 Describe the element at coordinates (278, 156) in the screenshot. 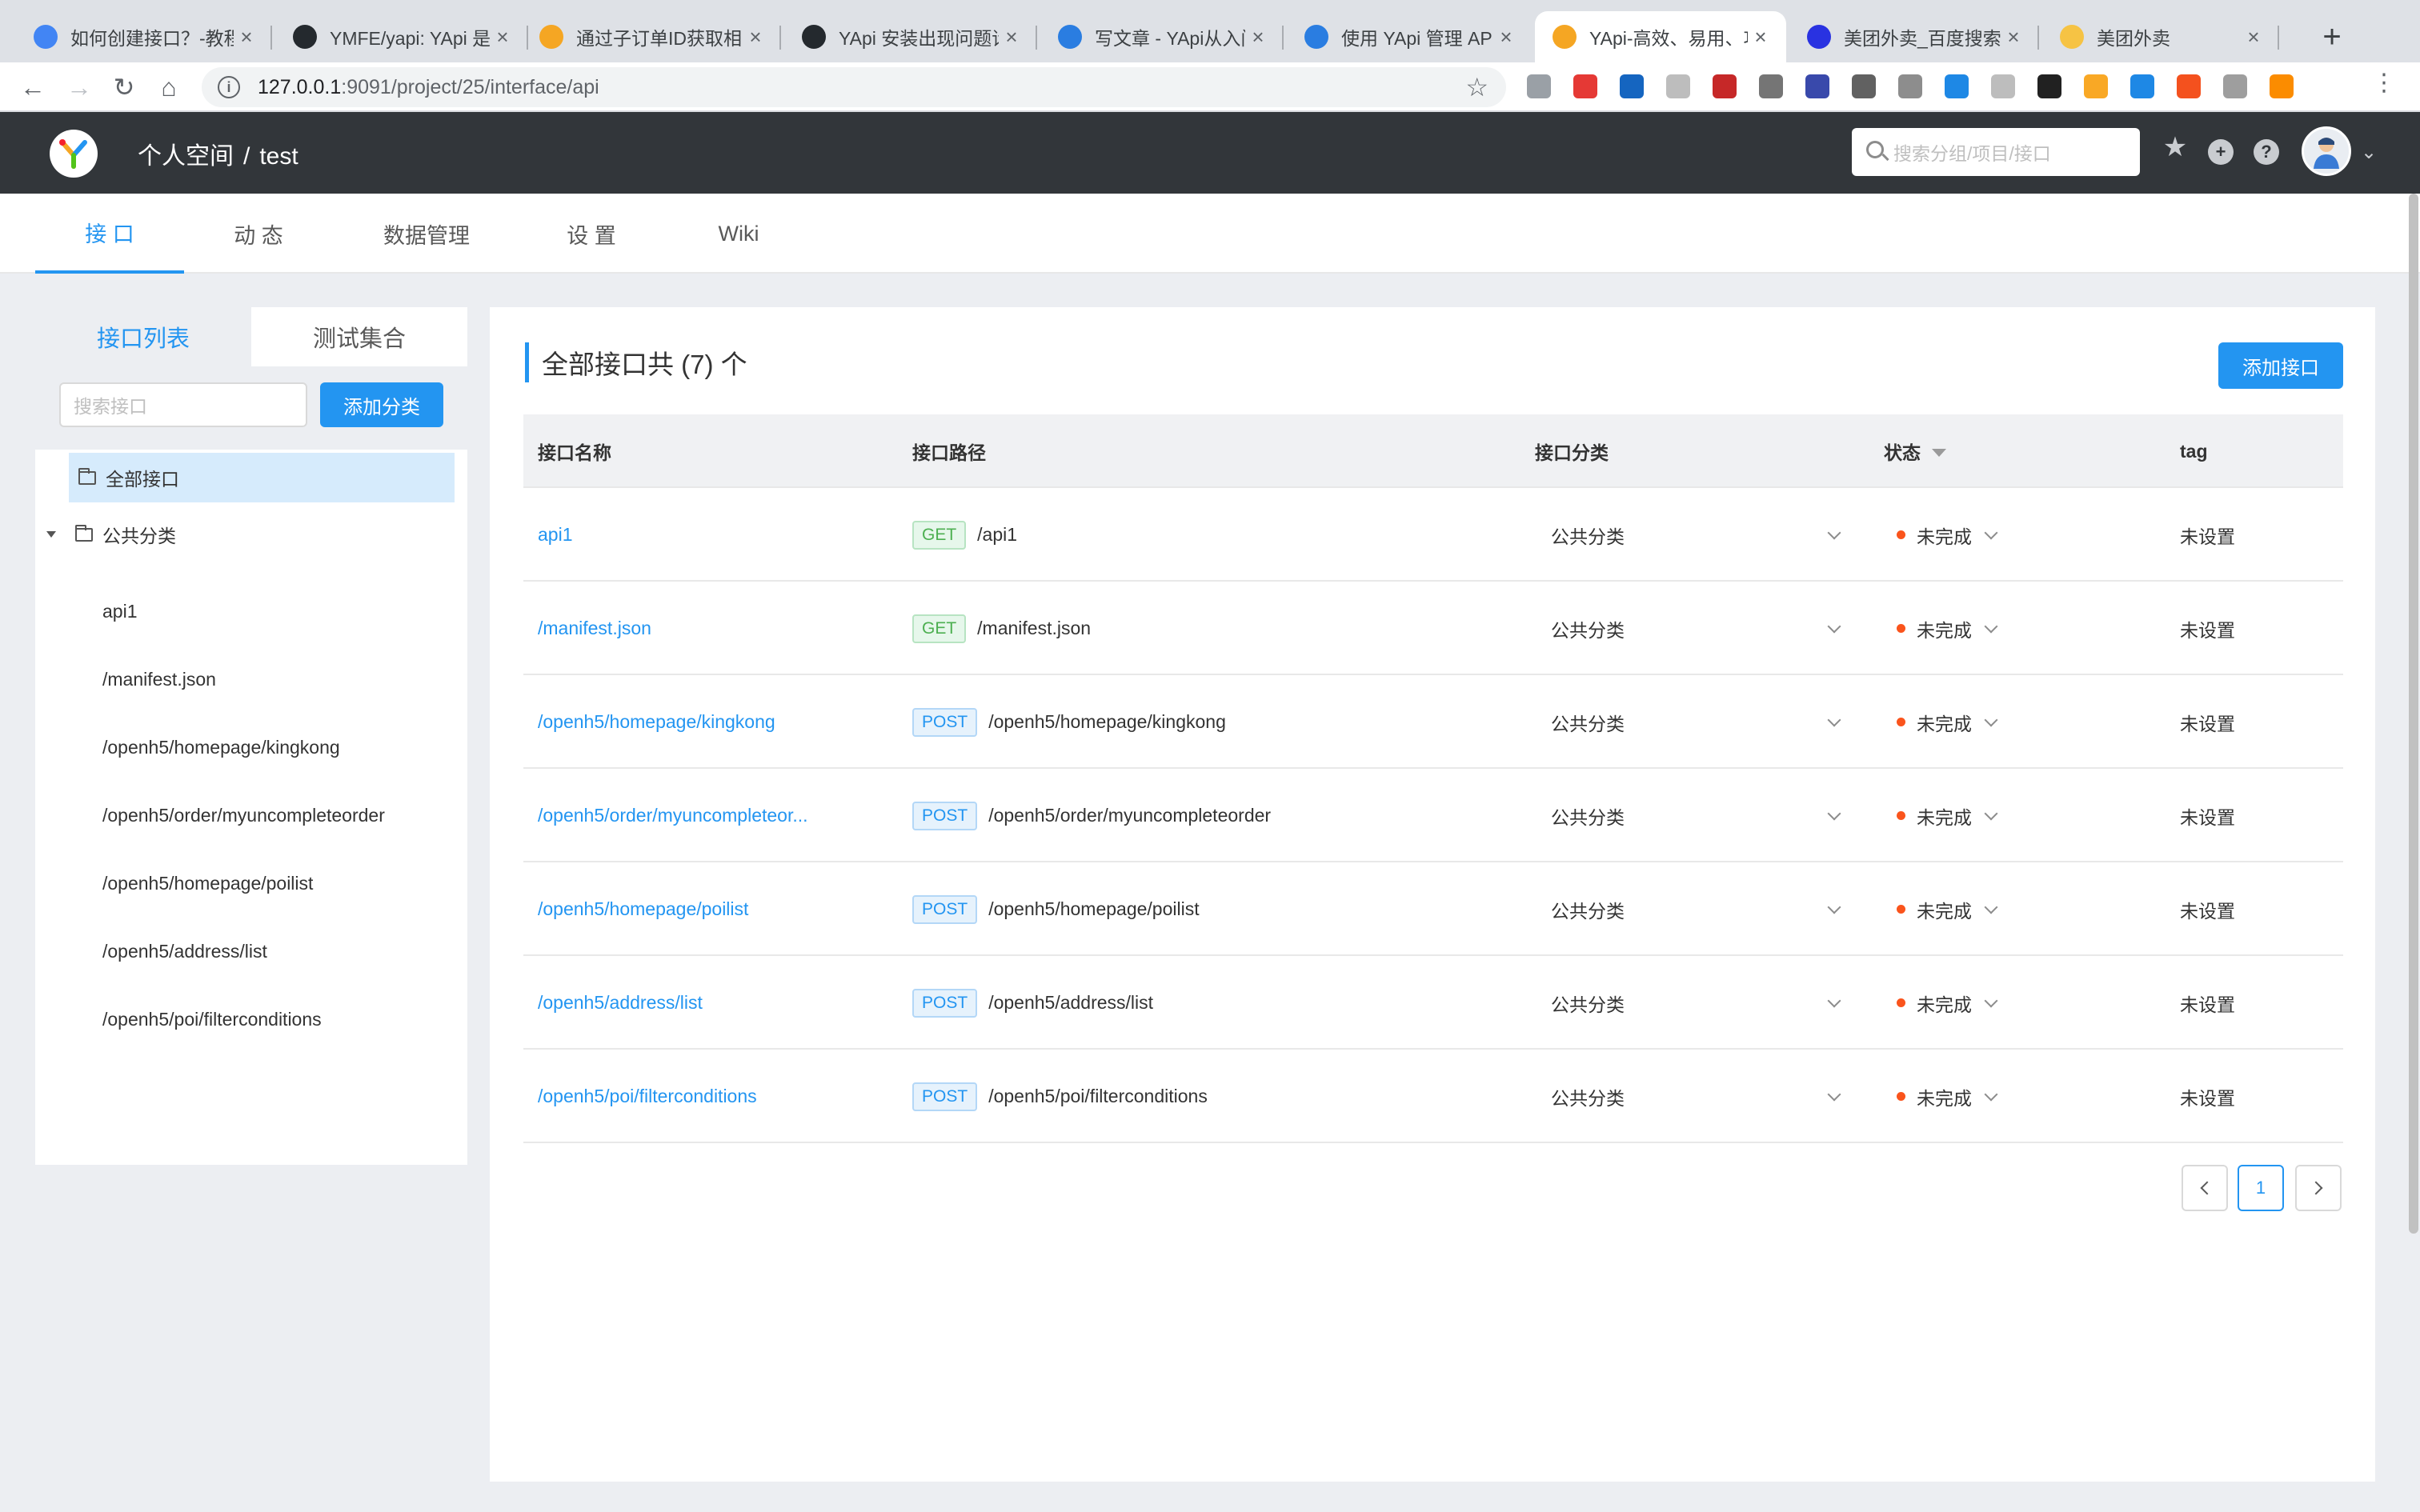

I see `breadcrumb-project: test` at that location.